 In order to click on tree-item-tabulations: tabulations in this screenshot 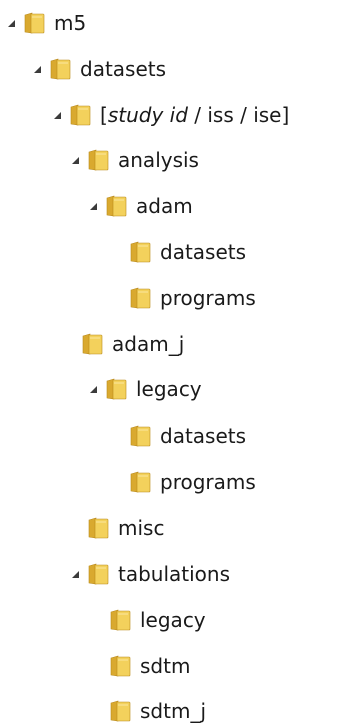, I will do `click(150, 574)`.